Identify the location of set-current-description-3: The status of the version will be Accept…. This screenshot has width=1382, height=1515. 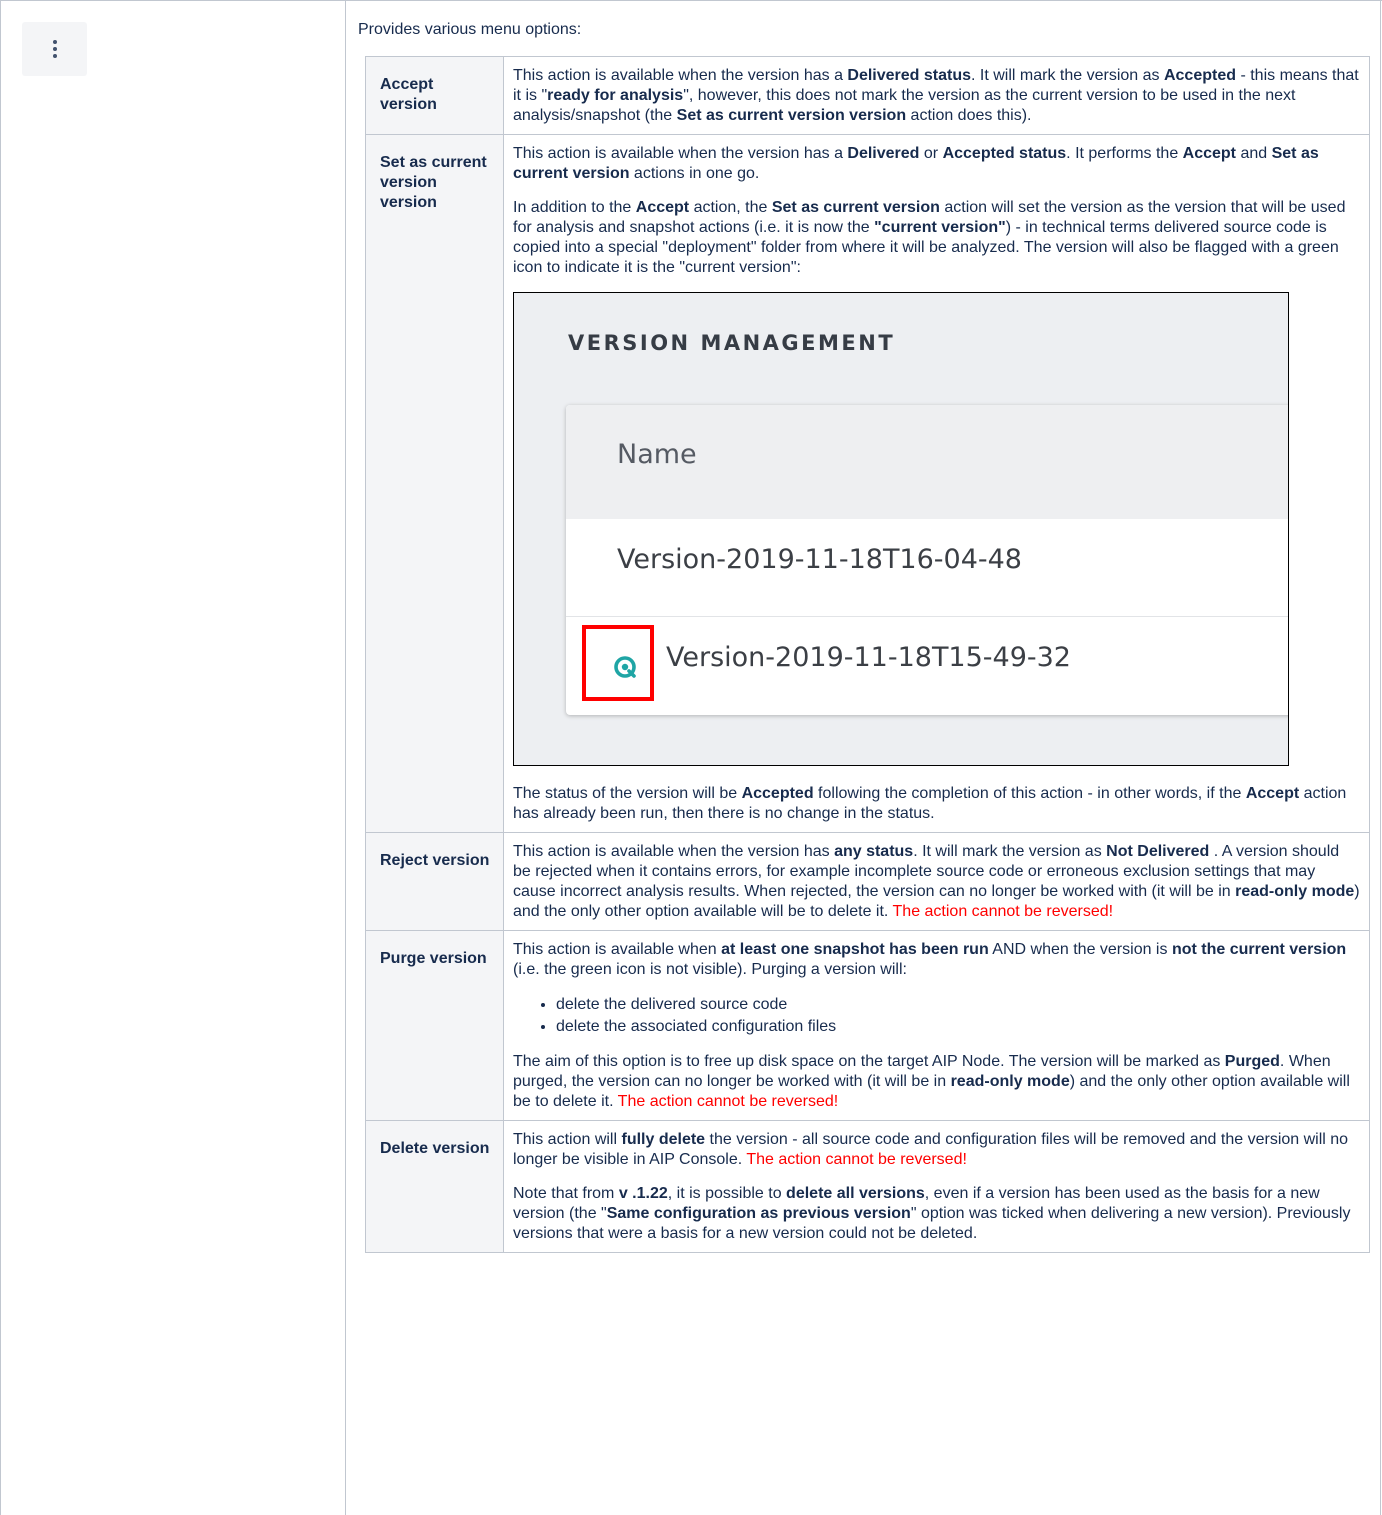
(930, 803).